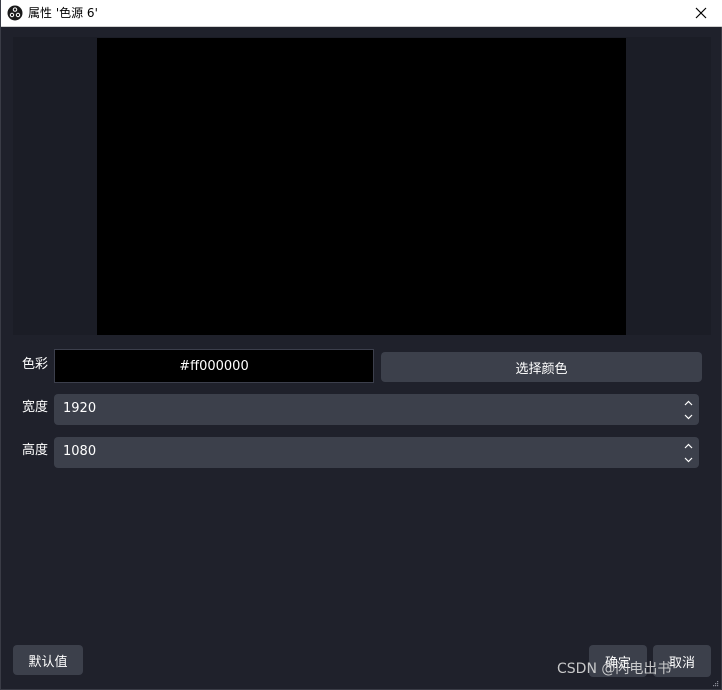 This screenshot has height=690, width=722. I want to click on select-color-label: 选择颜色, so click(541, 369).